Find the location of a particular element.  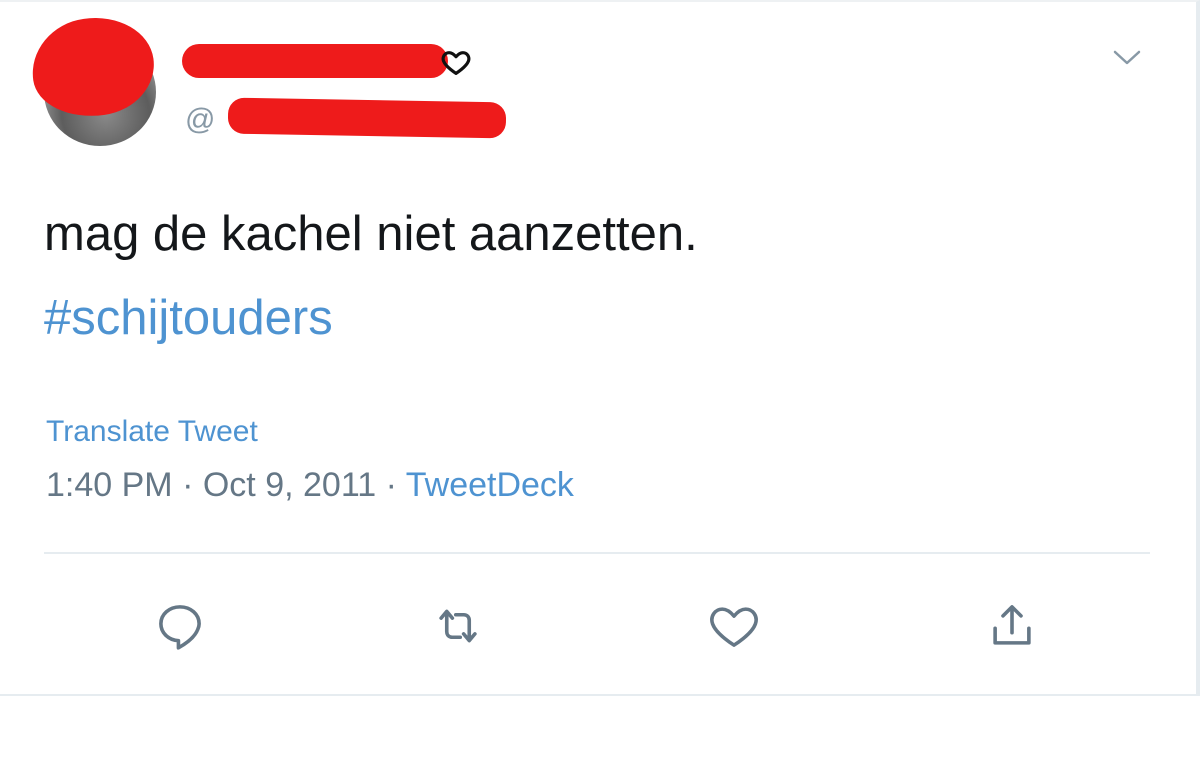

like-button is located at coordinates (734, 626).